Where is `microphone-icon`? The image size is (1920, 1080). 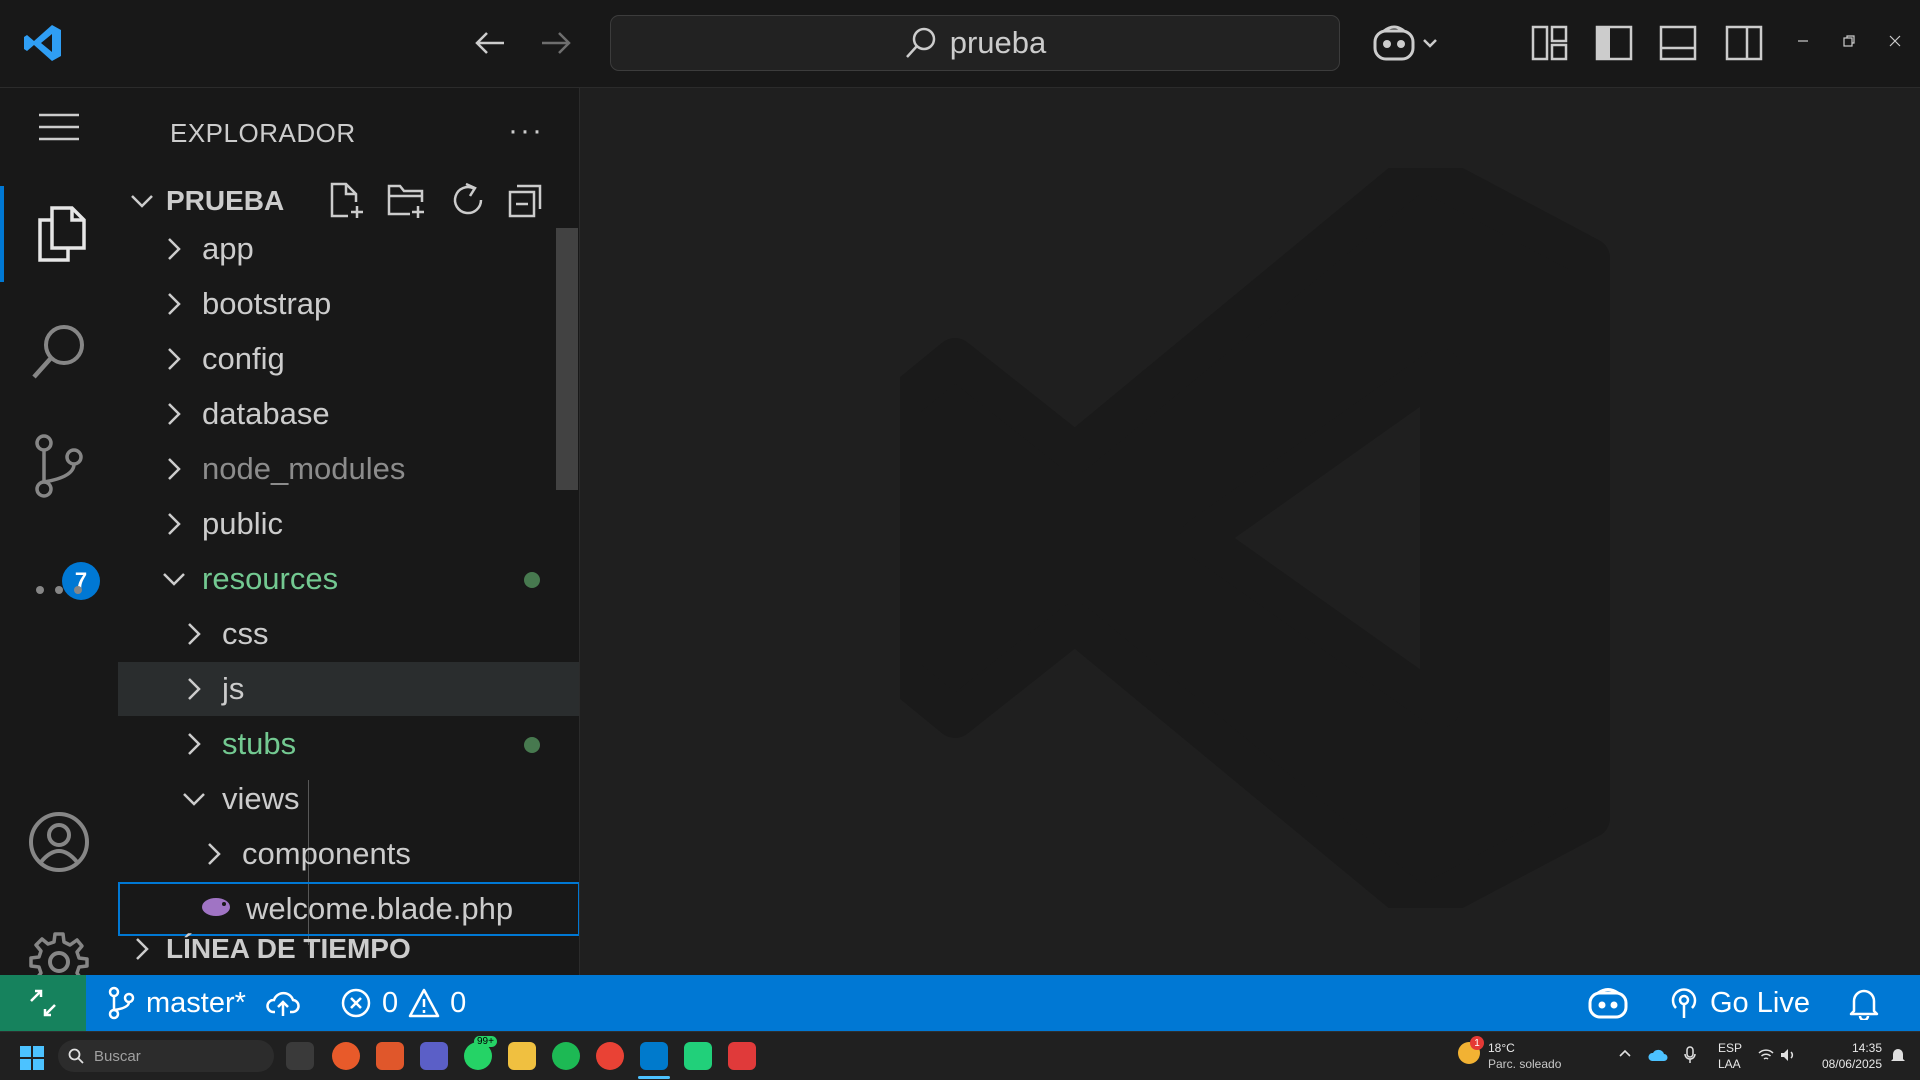 microphone-icon is located at coordinates (1690, 1055).